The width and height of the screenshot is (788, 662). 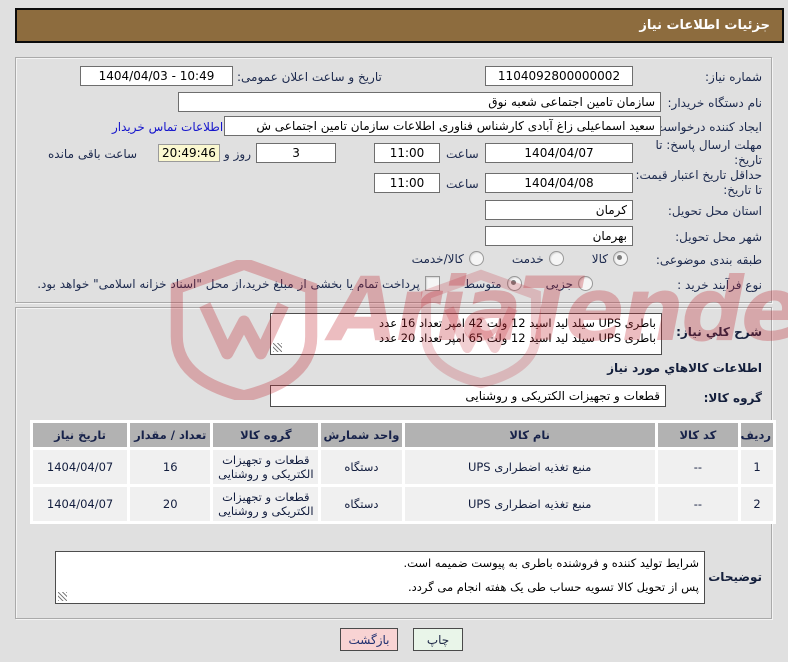 I want to click on buyer-contact-link: اطلاعات تماس خریدار, so click(x=167, y=127).